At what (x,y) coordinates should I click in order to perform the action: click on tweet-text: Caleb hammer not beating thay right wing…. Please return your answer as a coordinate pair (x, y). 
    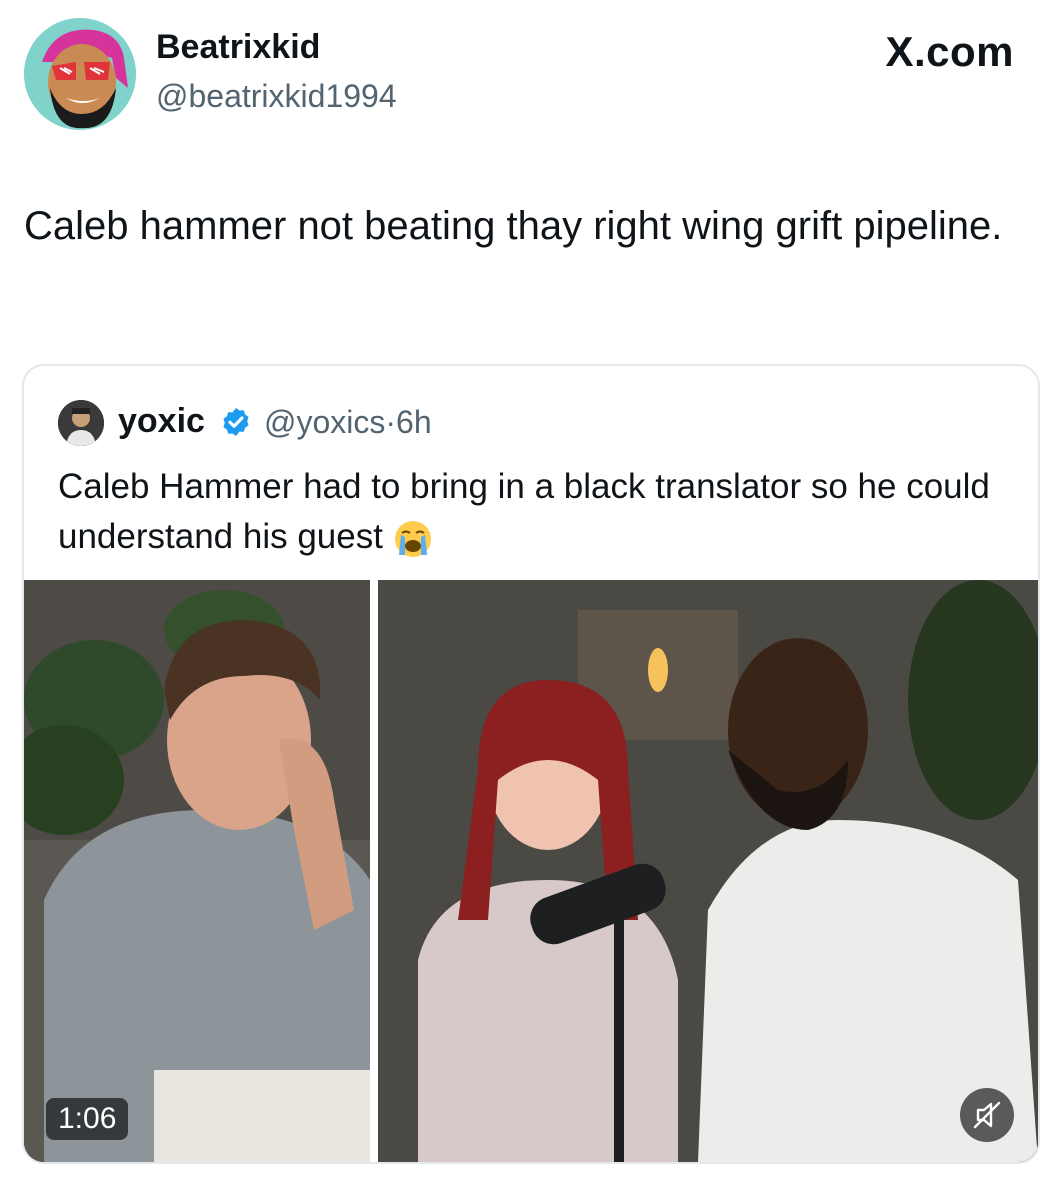
    Looking at the image, I should click on (513, 226).